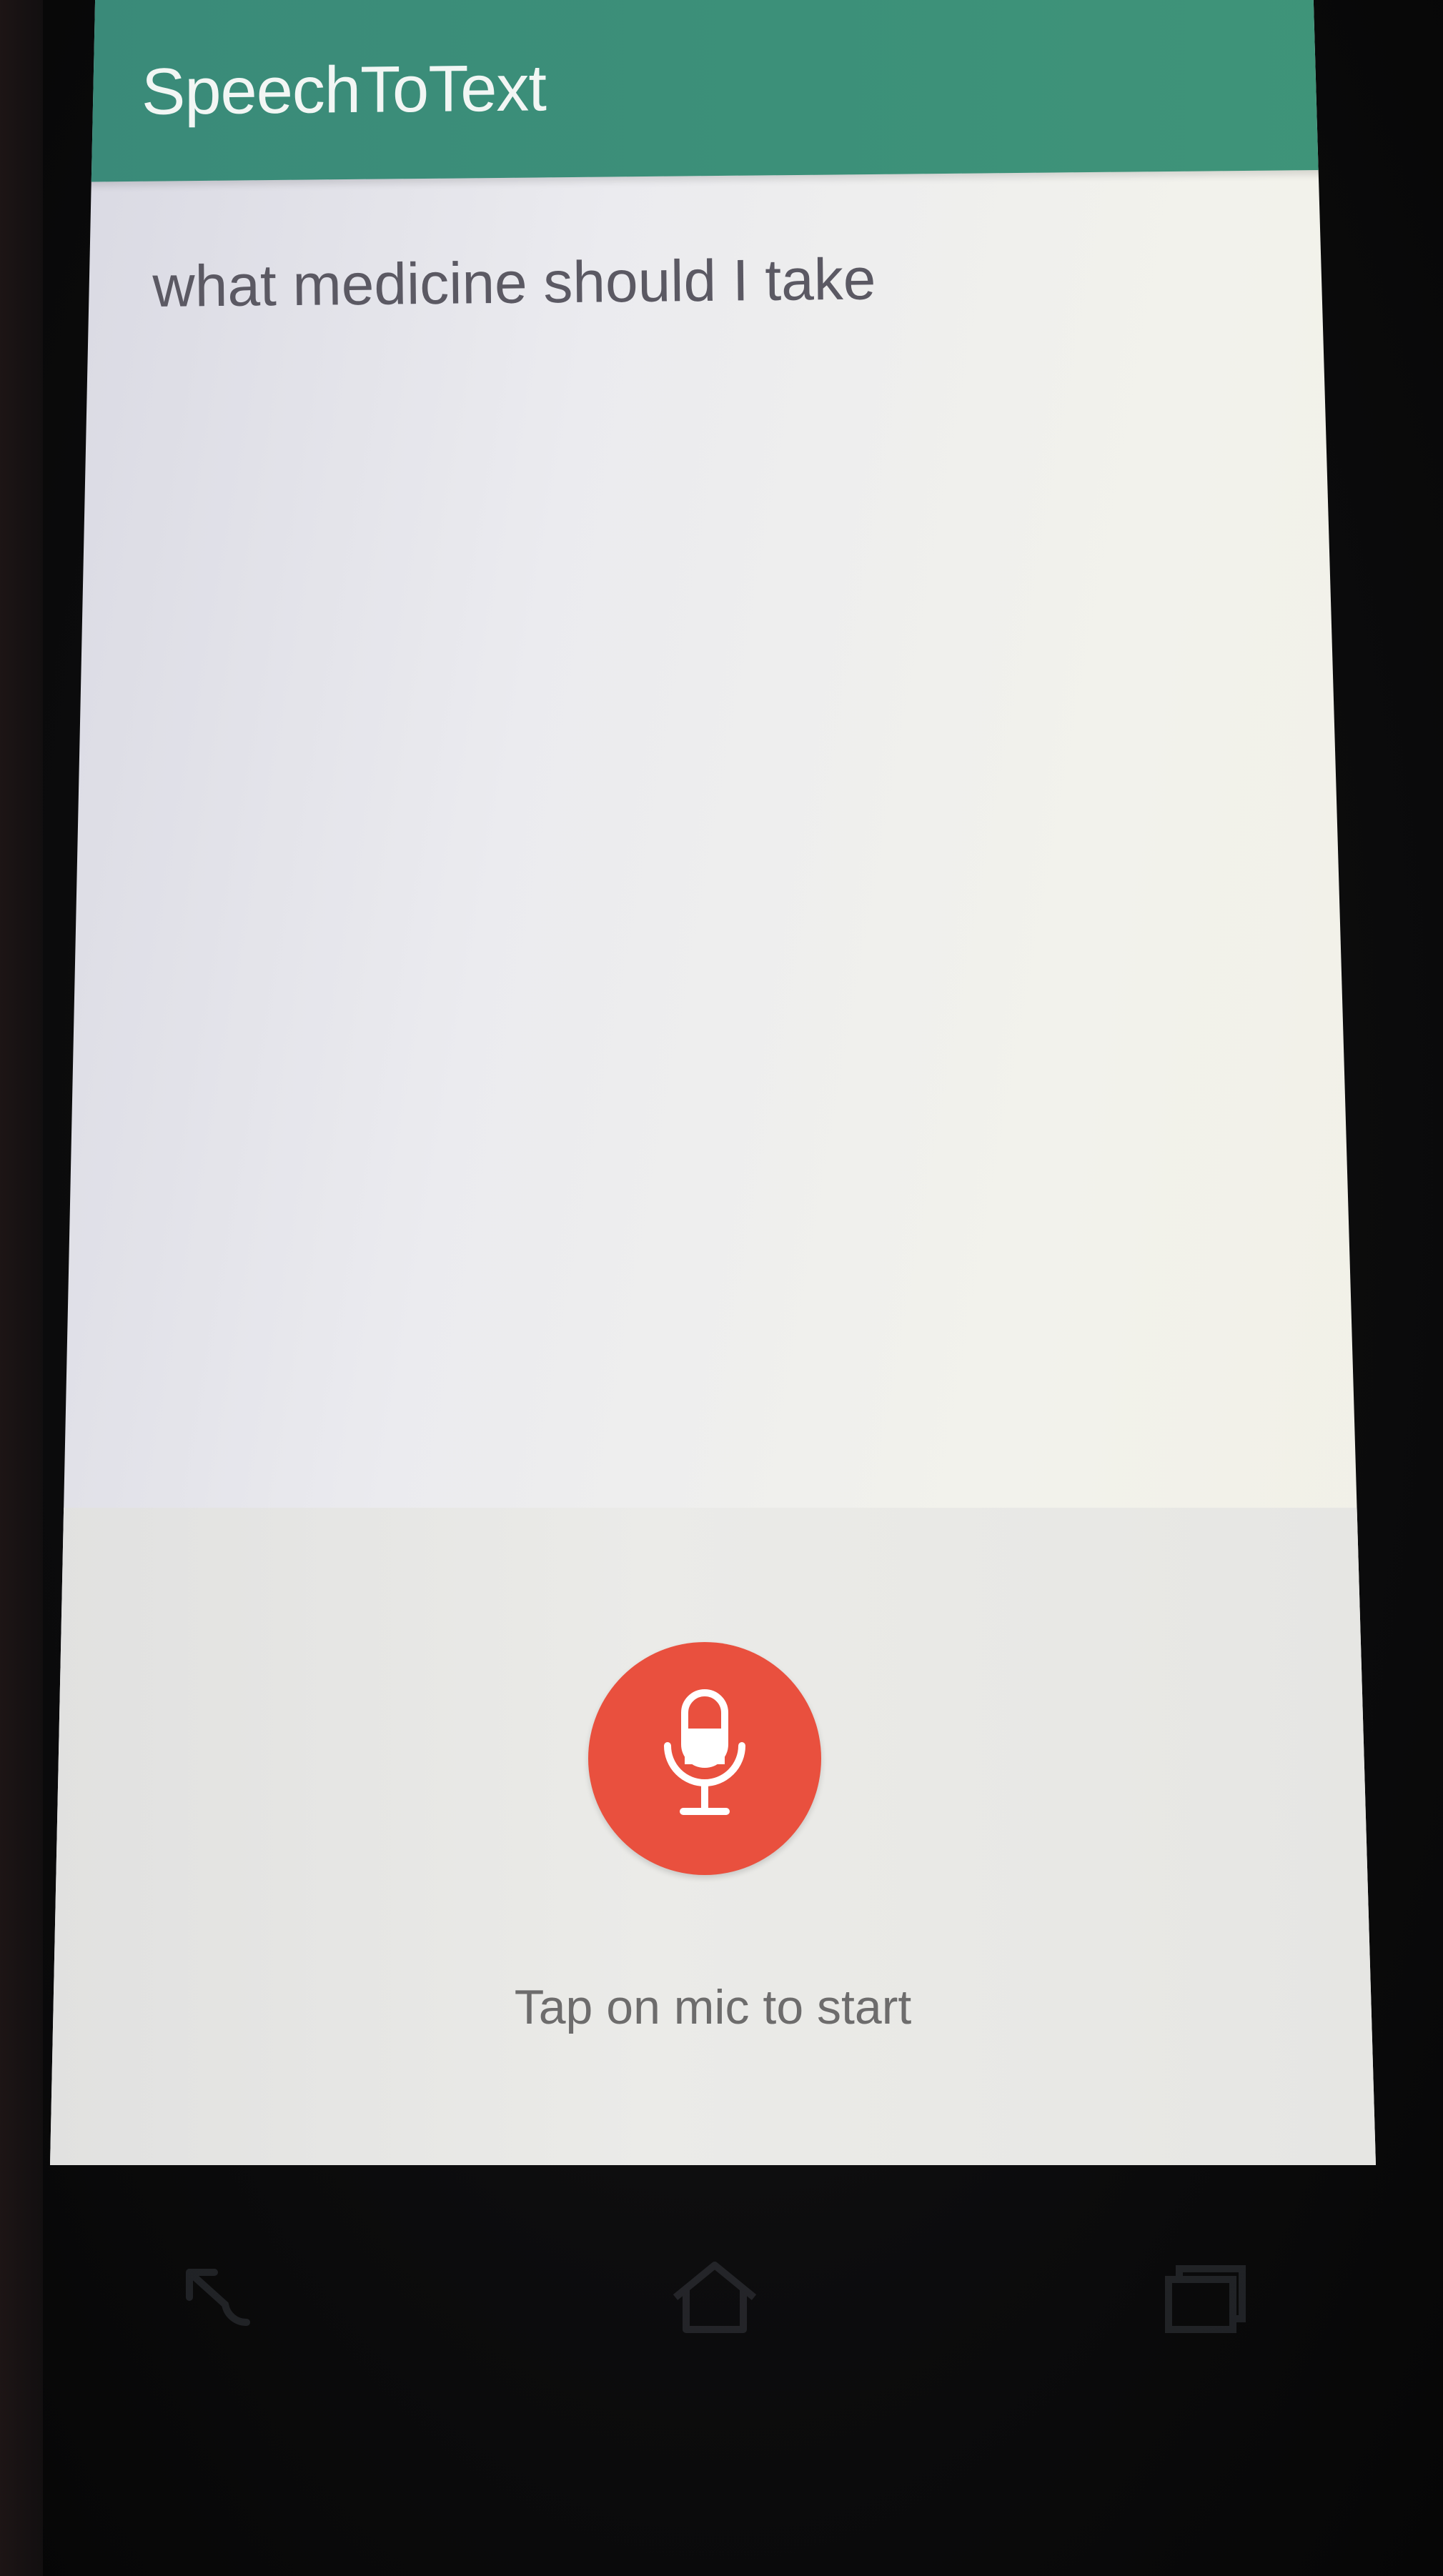  I want to click on microphone-icon, so click(705, 1752).